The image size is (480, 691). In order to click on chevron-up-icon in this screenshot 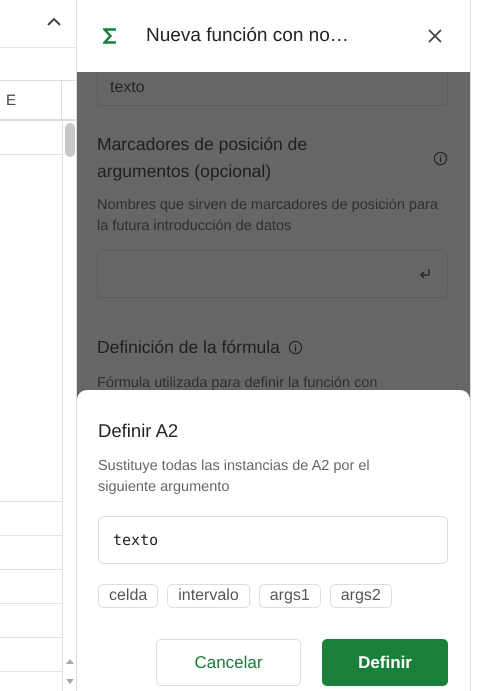, I will do `click(54, 21)`.